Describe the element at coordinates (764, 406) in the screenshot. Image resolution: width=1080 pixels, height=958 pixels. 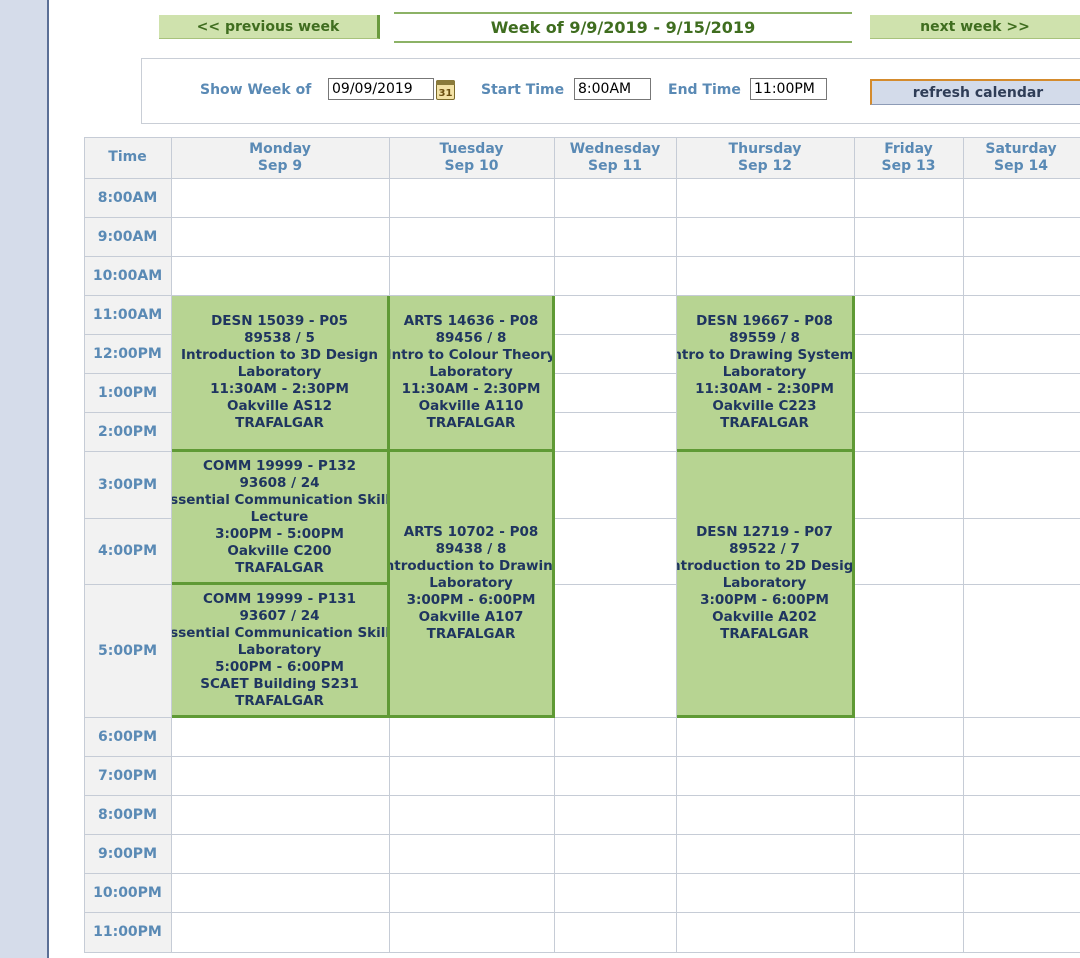
I see `class-room: Oakville C223` at that location.